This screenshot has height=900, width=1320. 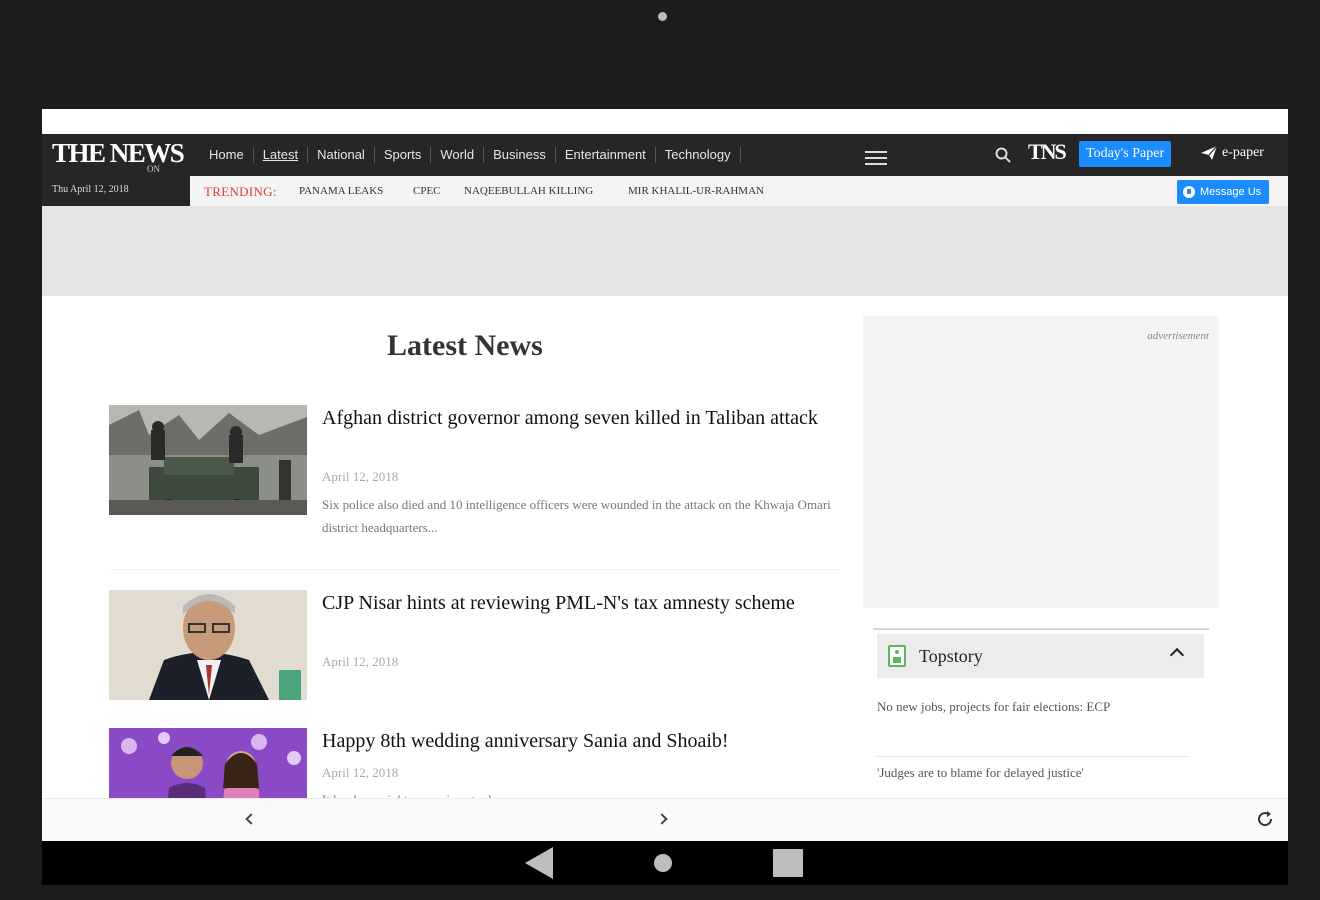 What do you see at coordinates (1189, 192) in the screenshot?
I see `message-icon` at bounding box center [1189, 192].